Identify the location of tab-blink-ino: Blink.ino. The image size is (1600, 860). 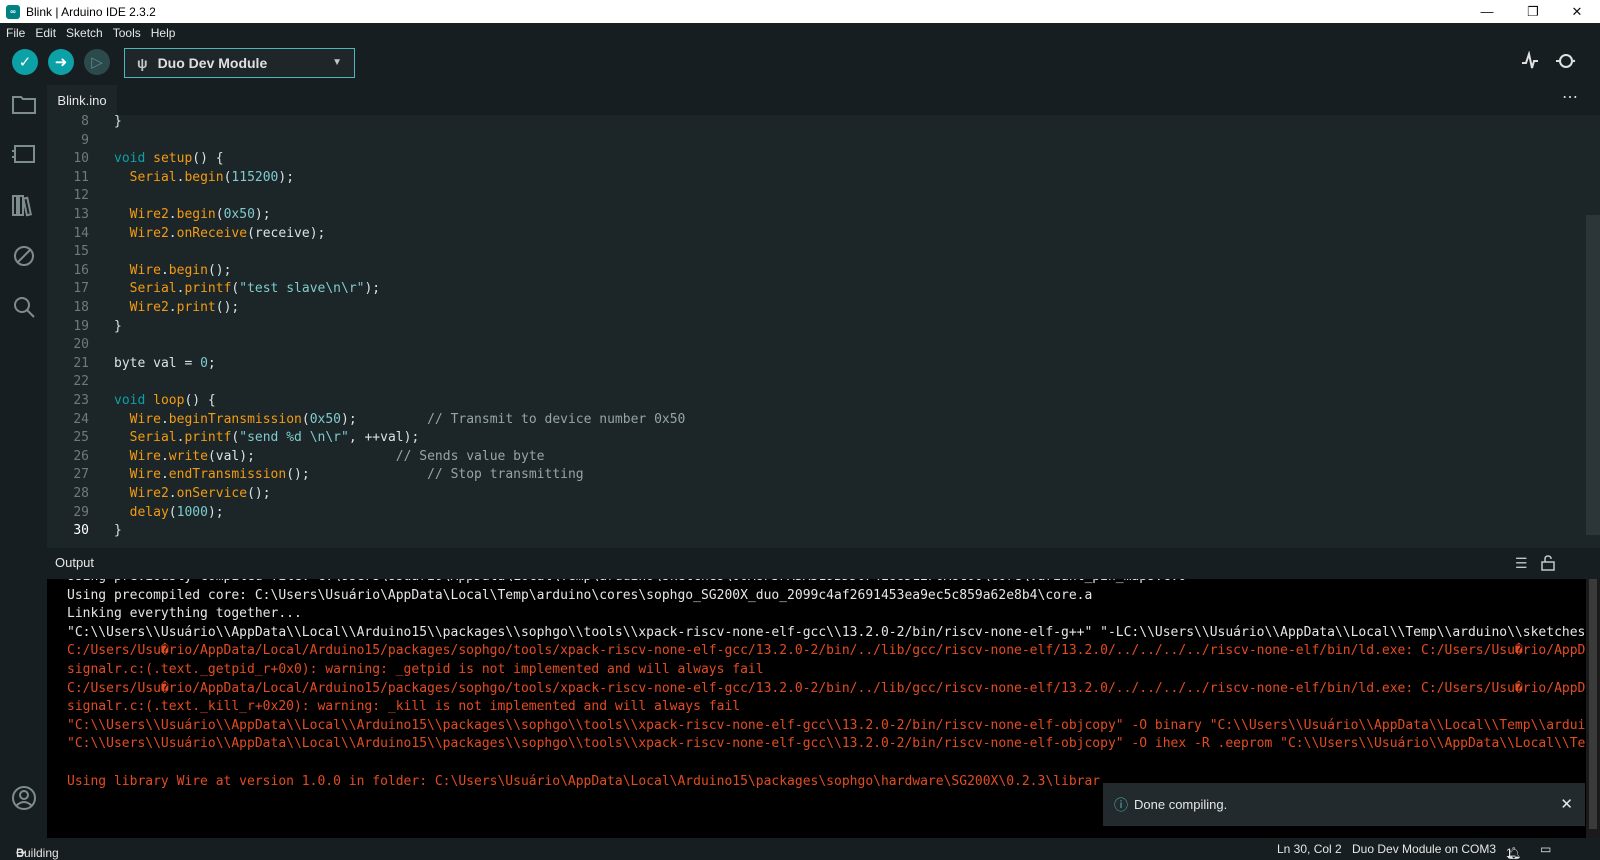
(82, 100).